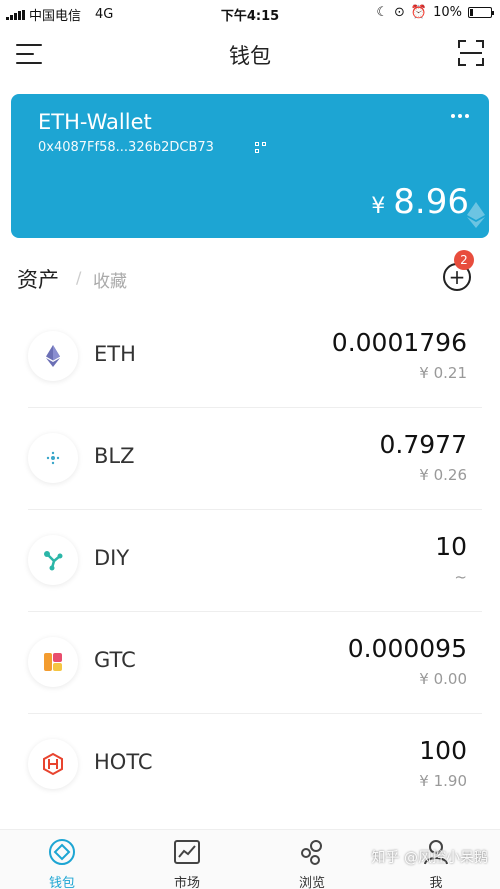  Describe the element at coordinates (407, 648) in the screenshot. I see `token-amount: 0.000095` at that location.